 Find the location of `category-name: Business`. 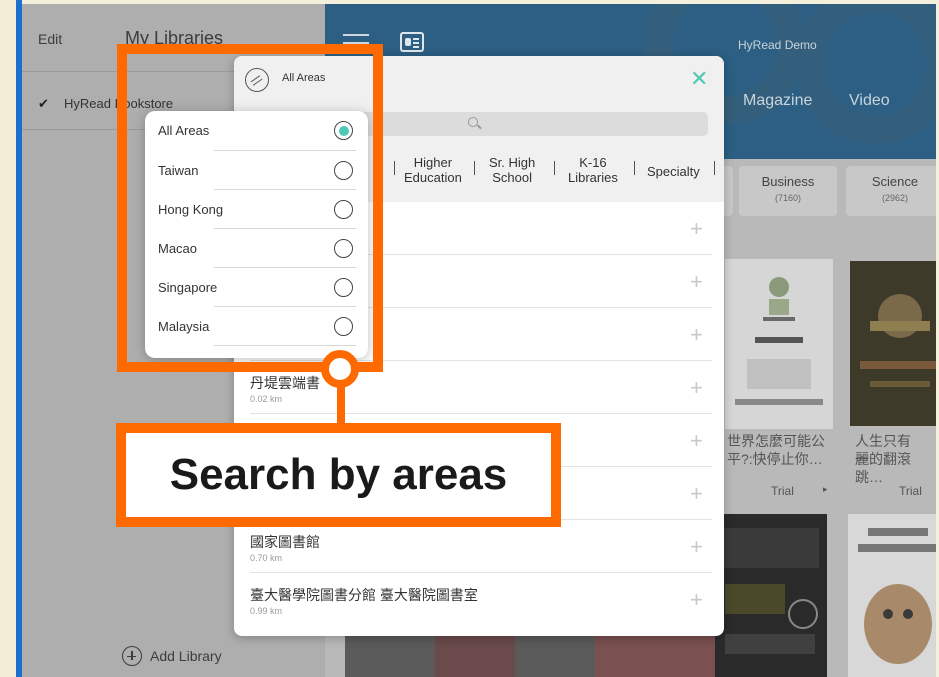

category-name: Business is located at coordinates (788, 181).